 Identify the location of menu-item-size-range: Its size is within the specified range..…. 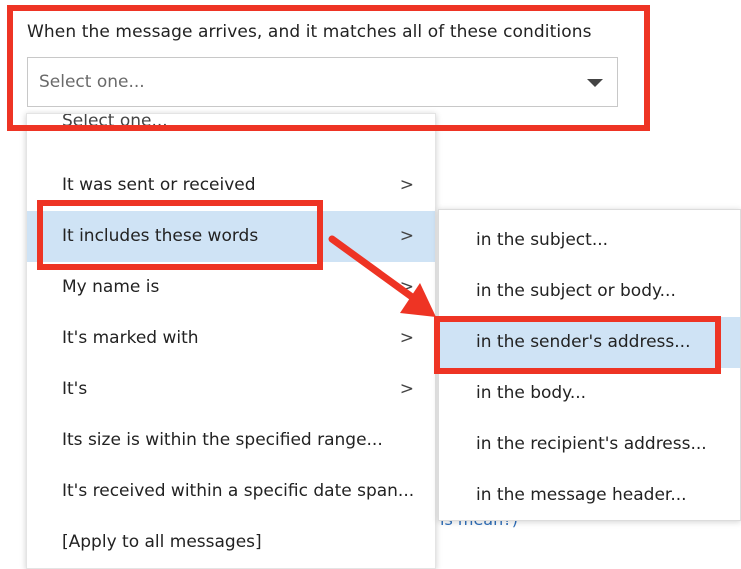
(231, 440).